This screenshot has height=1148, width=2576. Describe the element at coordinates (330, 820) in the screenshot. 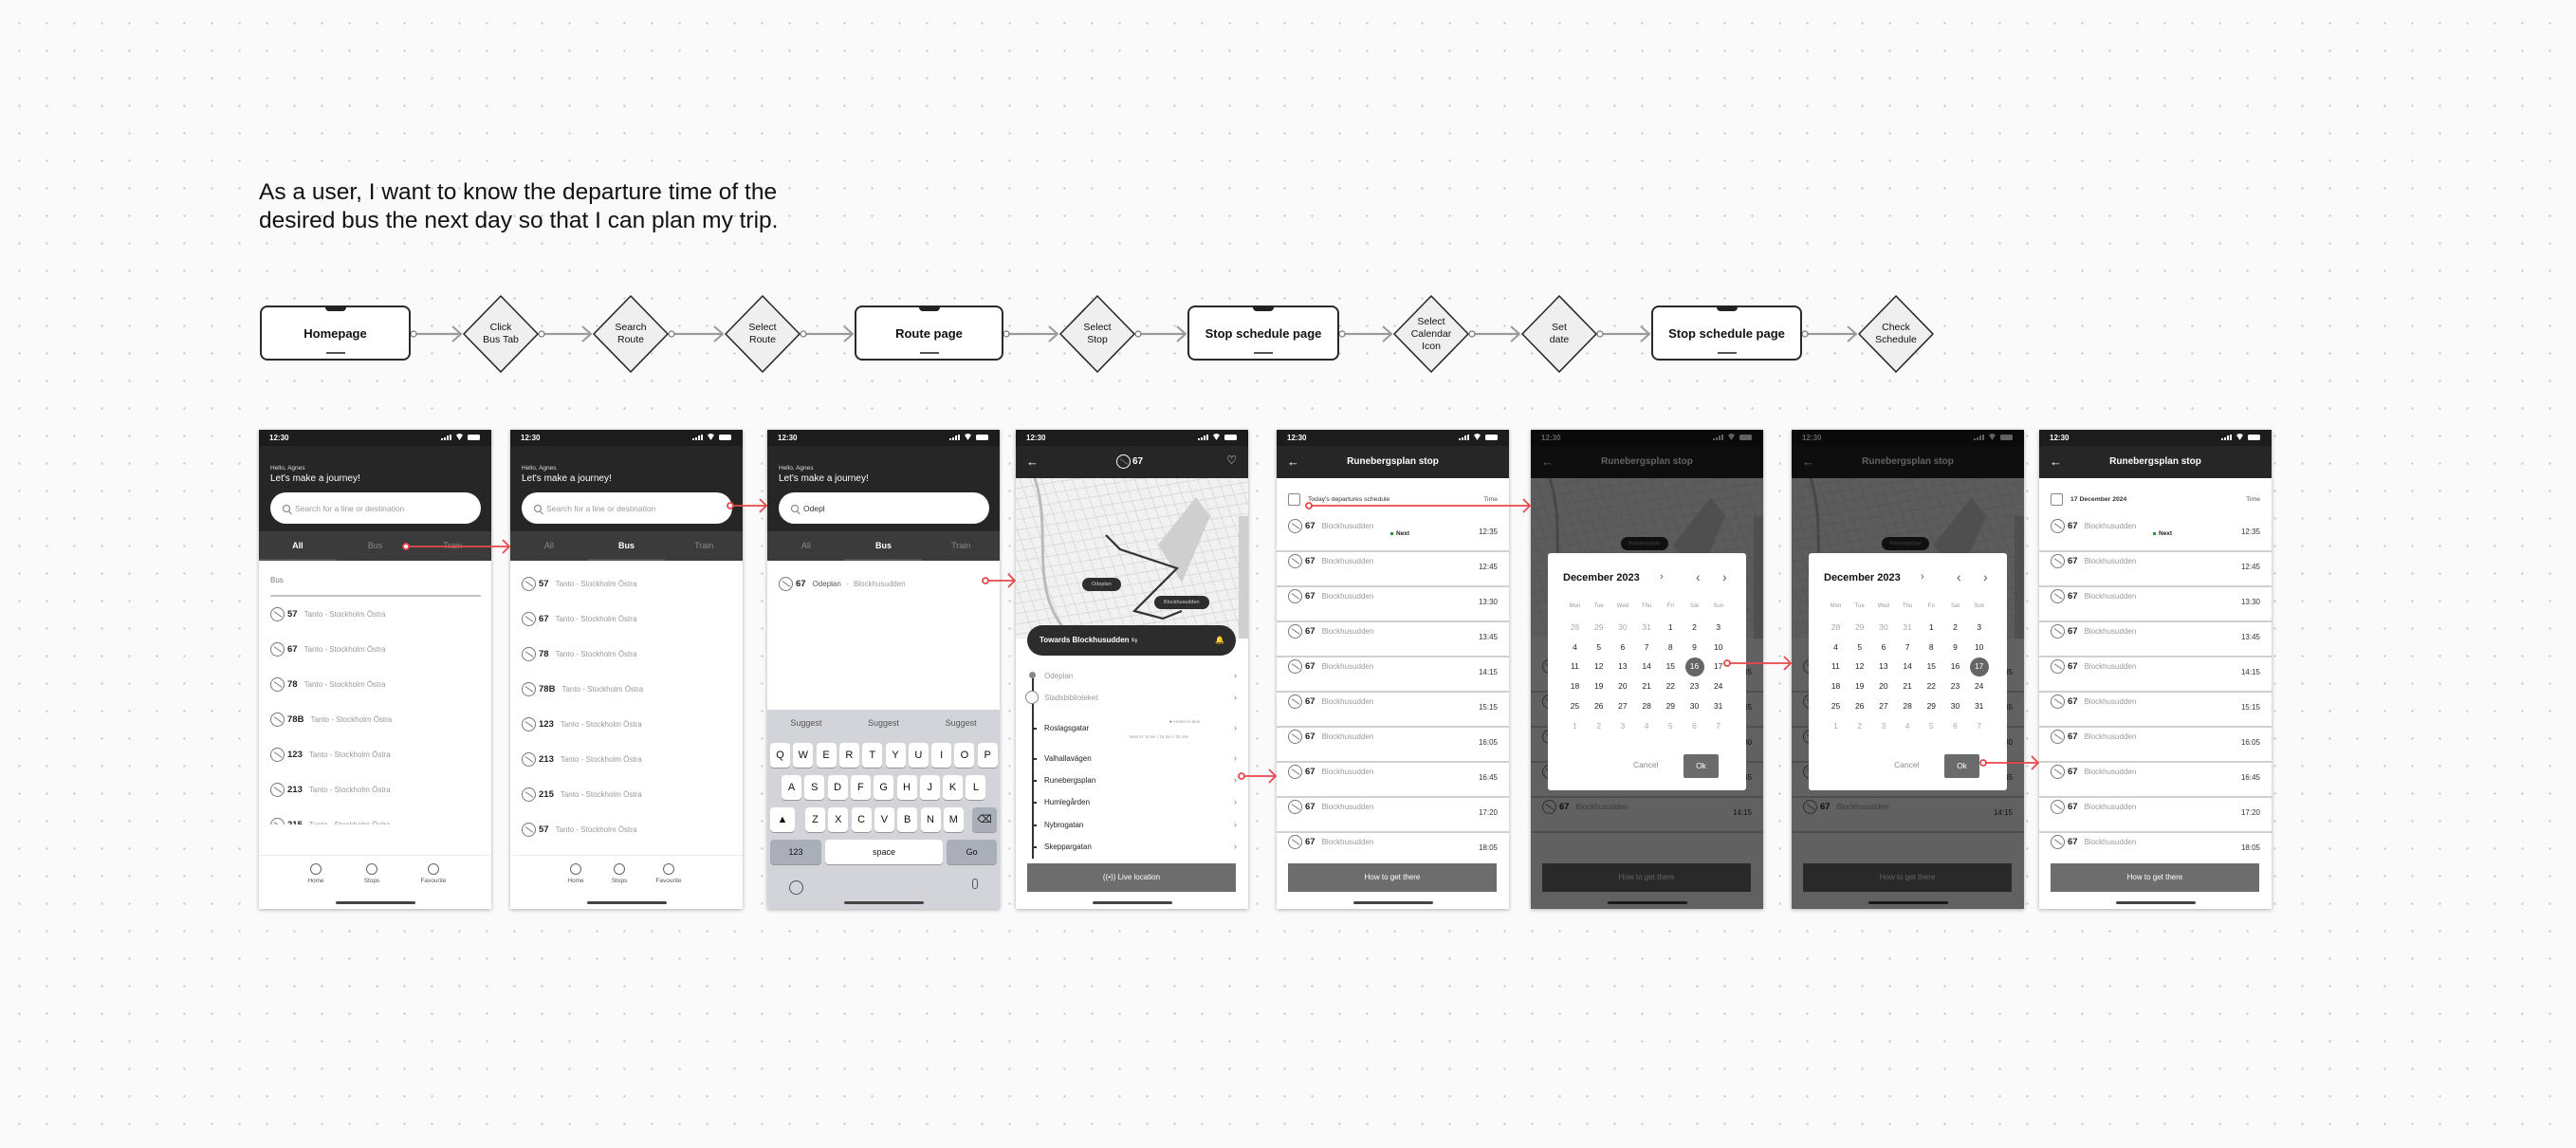

I see `line-list-item: 215 Tanto - Stockholm Östra` at that location.